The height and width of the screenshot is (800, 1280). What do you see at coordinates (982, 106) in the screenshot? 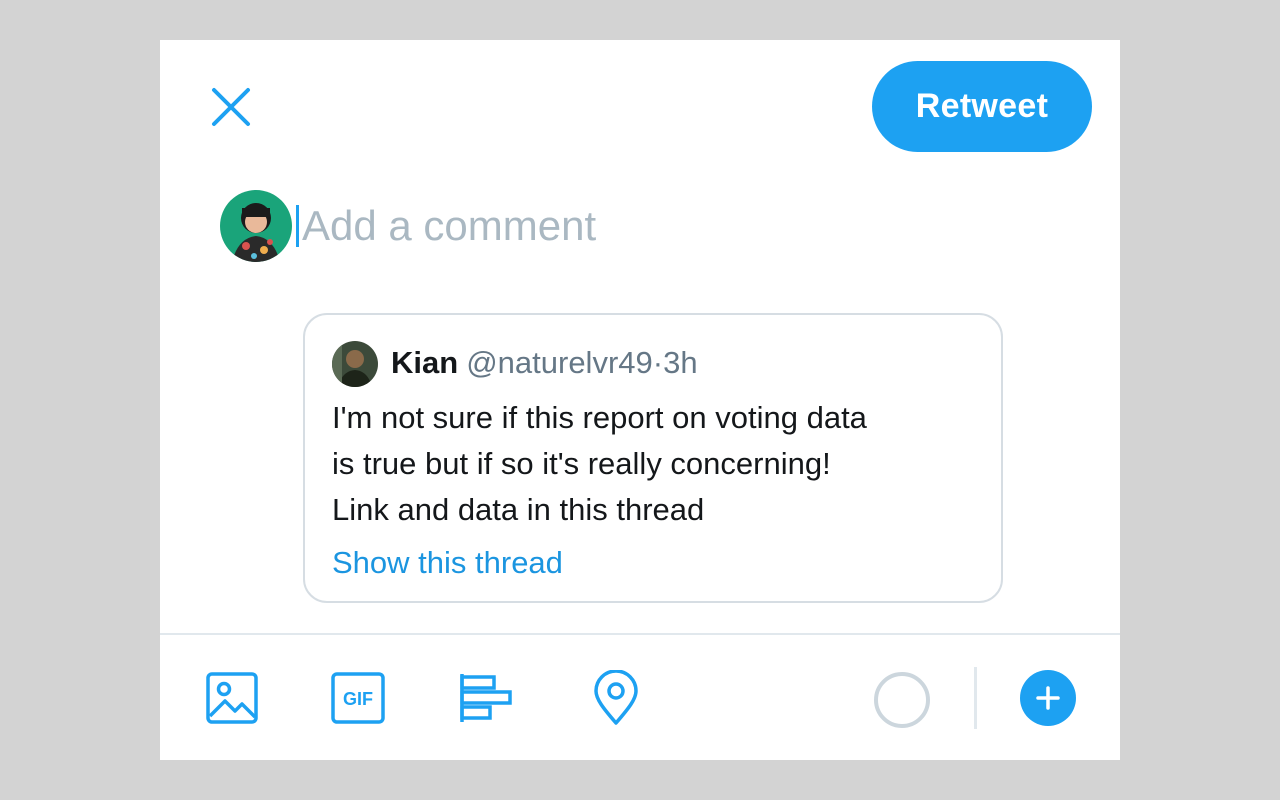
I see `retweet-button: Retweet` at bounding box center [982, 106].